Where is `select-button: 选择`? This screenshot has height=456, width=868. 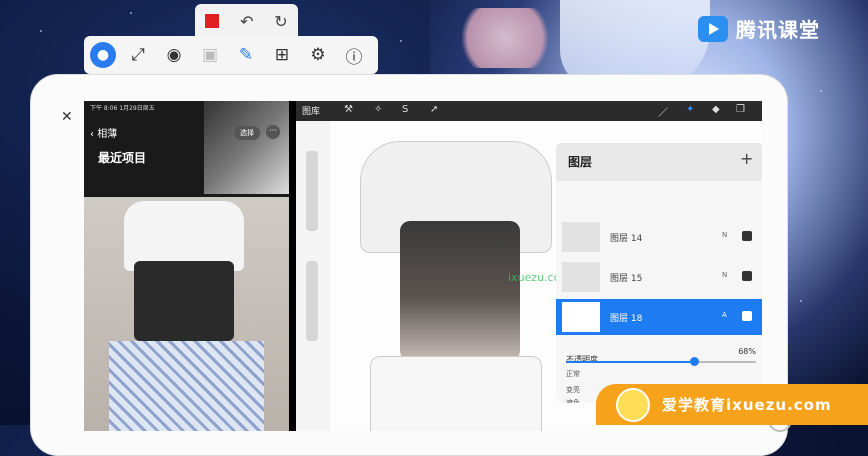 select-button: 选择 is located at coordinates (247, 133).